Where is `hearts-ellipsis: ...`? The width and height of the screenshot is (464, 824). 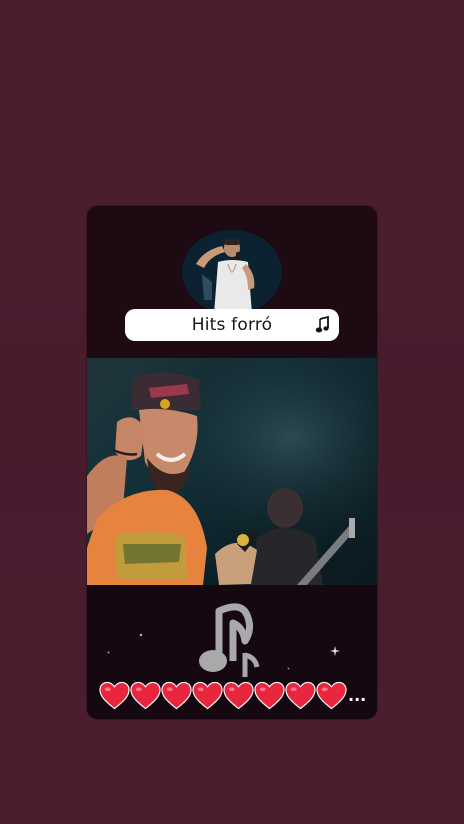 hearts-ellipsis: ... is located at coordinates (357, 695).